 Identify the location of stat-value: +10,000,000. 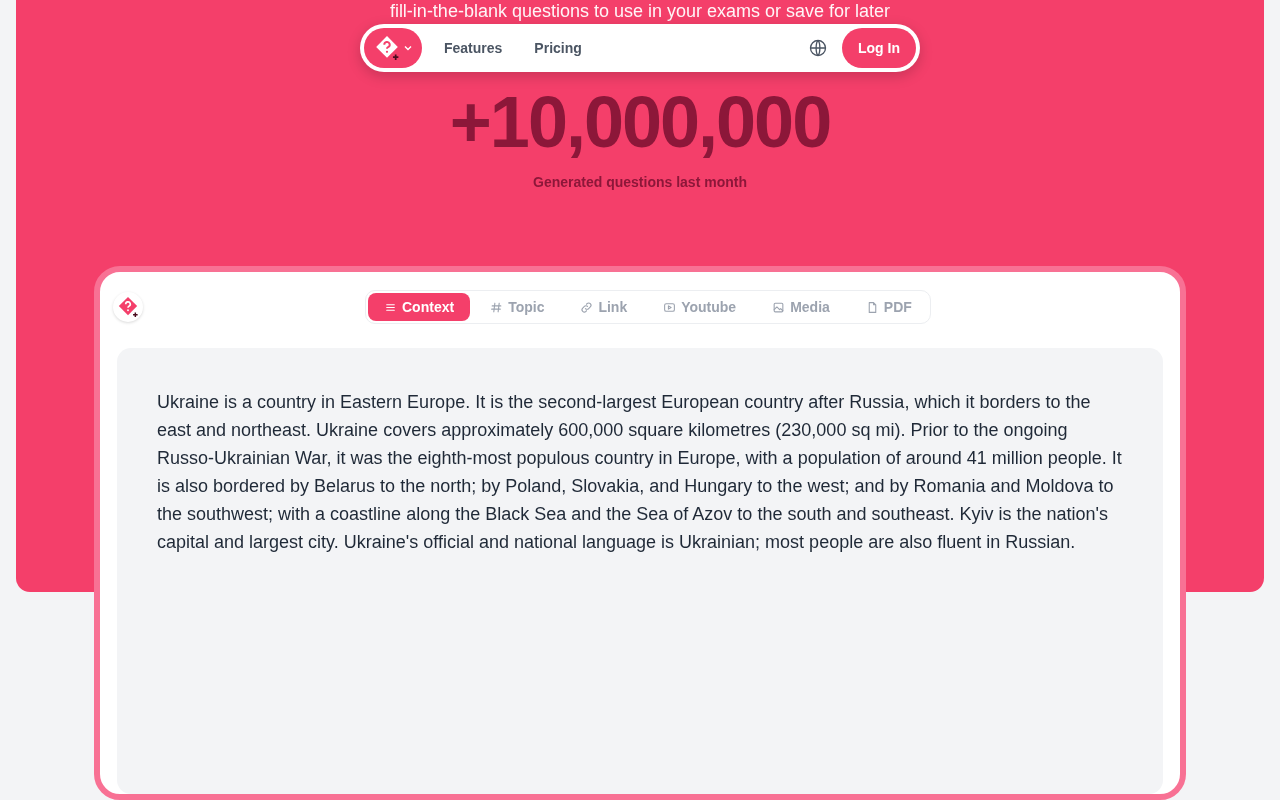
(640, 122).